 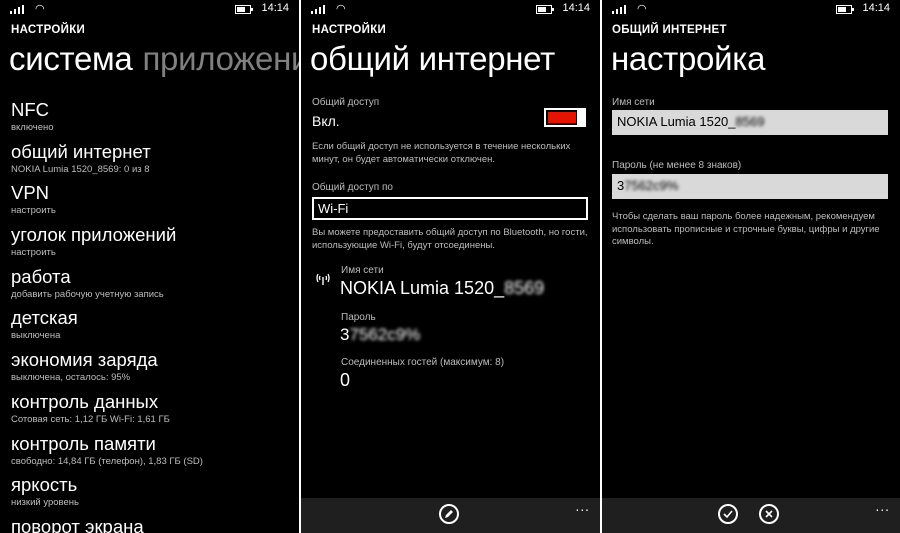 What do you see at coordinates (153, 119) in the screenshot?
I see `settings-item-nfc: NFC включено` at bounding box center [153, 119].